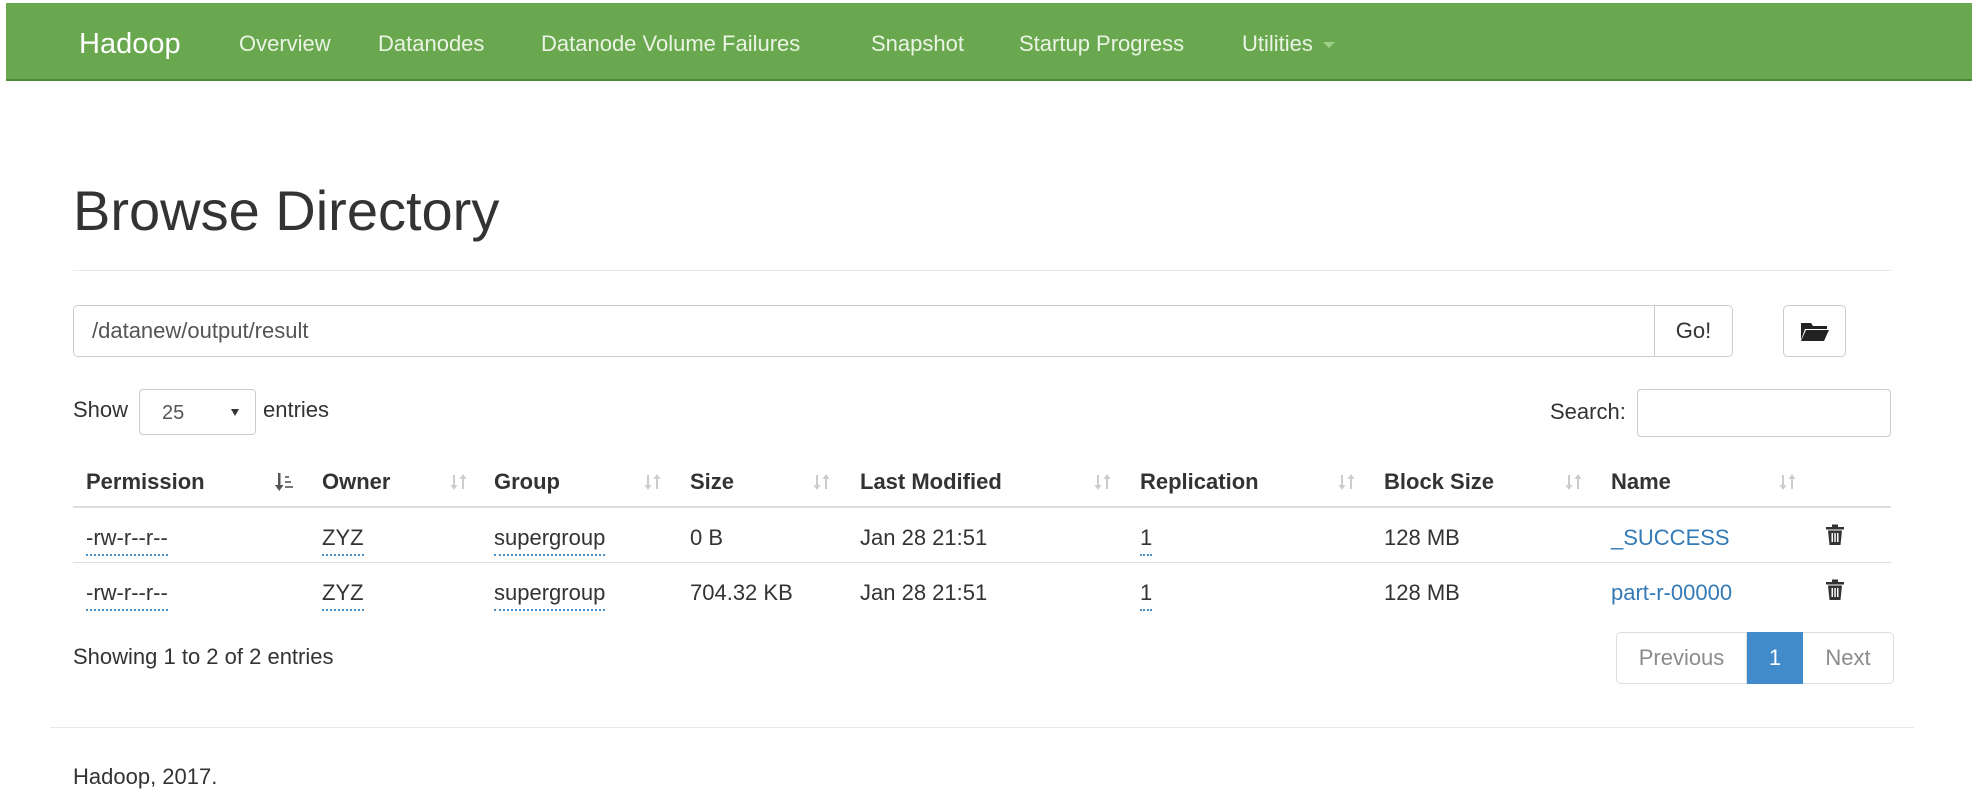  I want to click on file-name-link: _SUCCESS, so click(1670, 538).